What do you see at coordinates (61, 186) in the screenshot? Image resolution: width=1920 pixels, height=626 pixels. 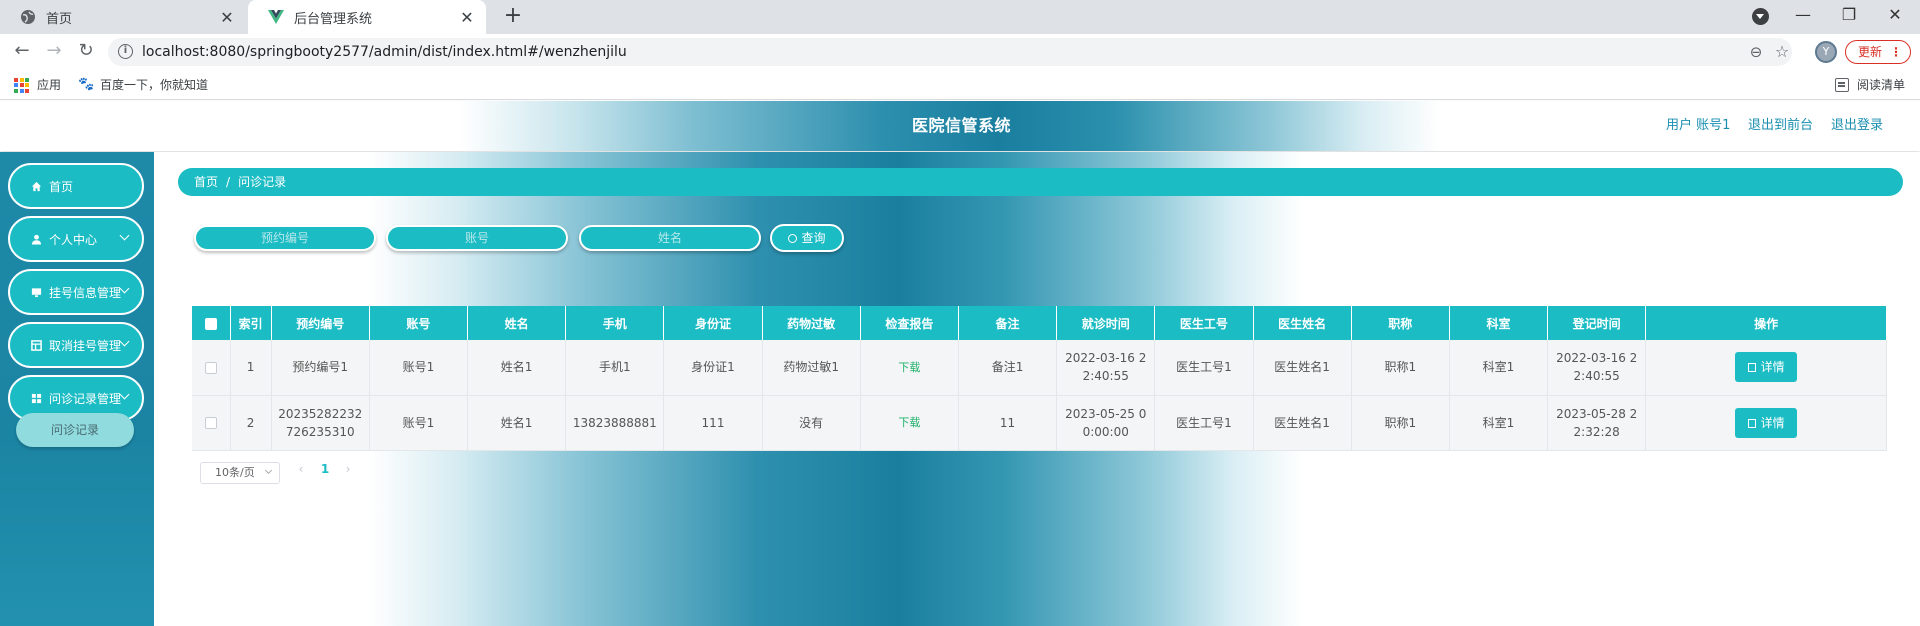 I see `sidebar-item-label: 首页` at bounding box center [61, 186].